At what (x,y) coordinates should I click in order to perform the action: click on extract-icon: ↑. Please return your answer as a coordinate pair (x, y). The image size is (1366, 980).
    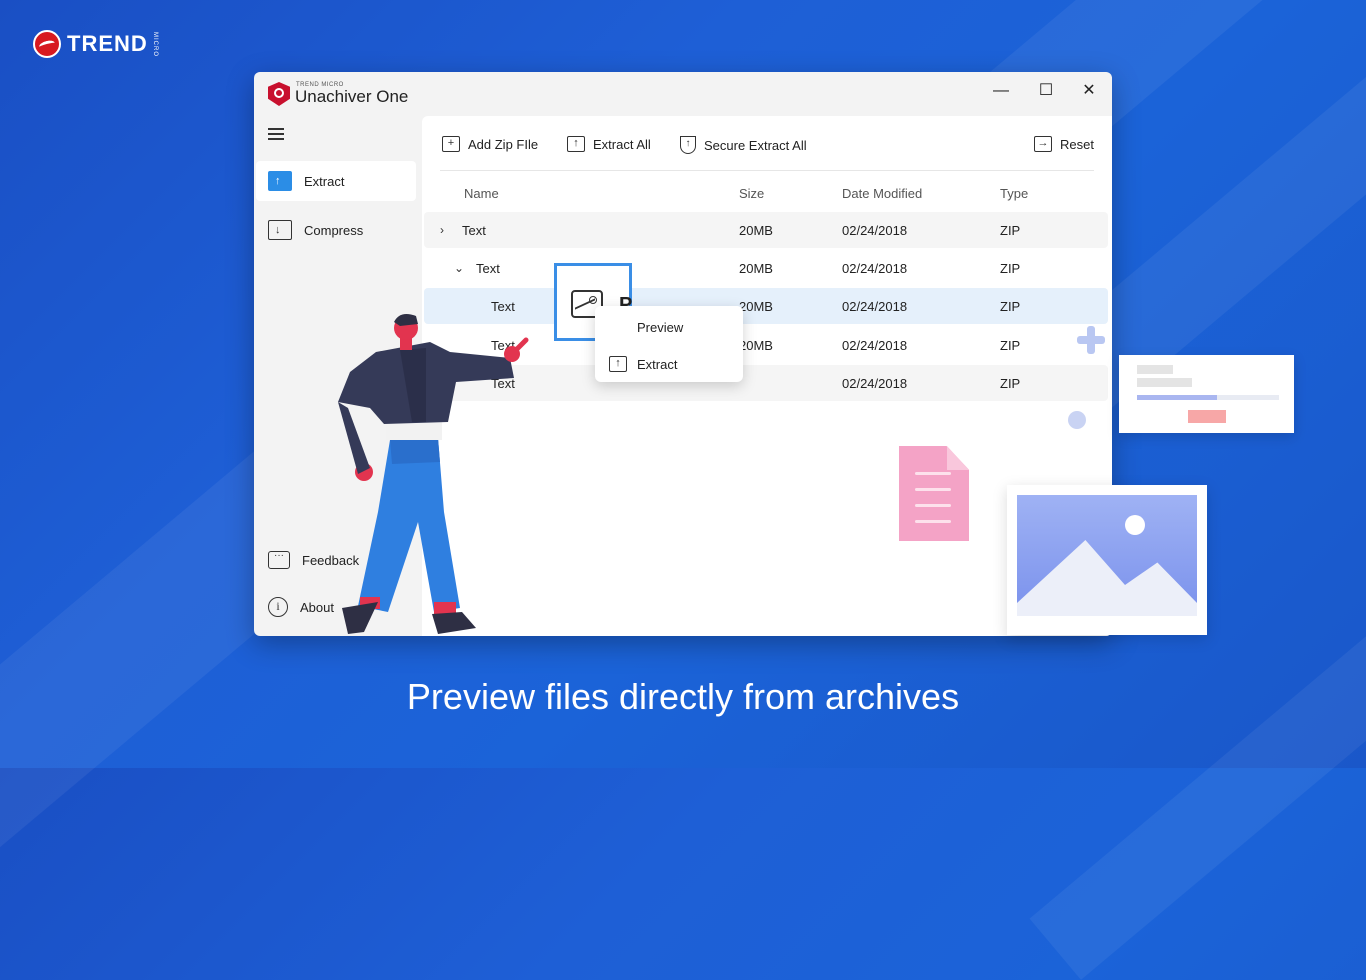
    Looking at the image, I should click on (618, 364).